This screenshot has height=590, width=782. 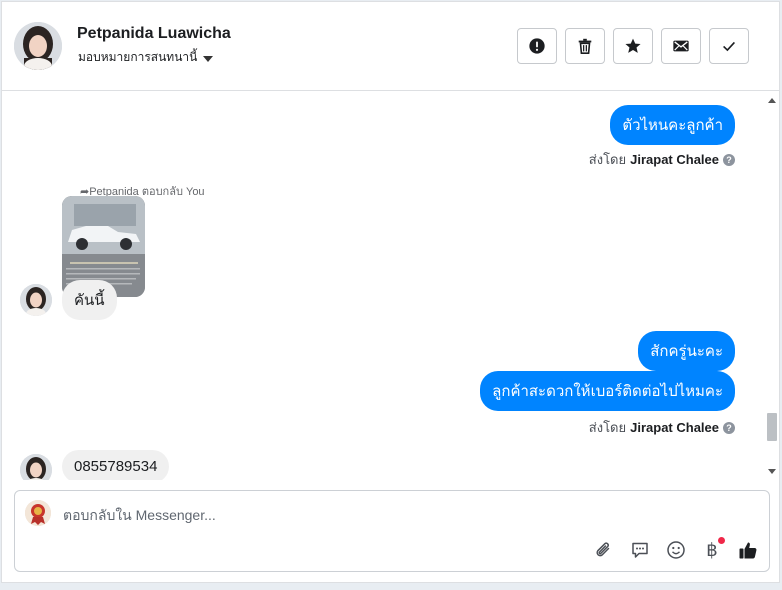 I want to click on mark-unread-button, so click(x=681, y=46).